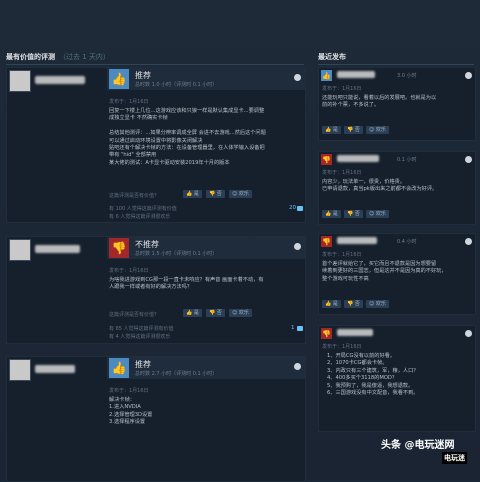 Image resolution: width=480 pixels, height=482 pixels. What do you see at coordinates (396, 64) in the screenshot?
I see `right-header-divider` at bounding box center [396, 64].